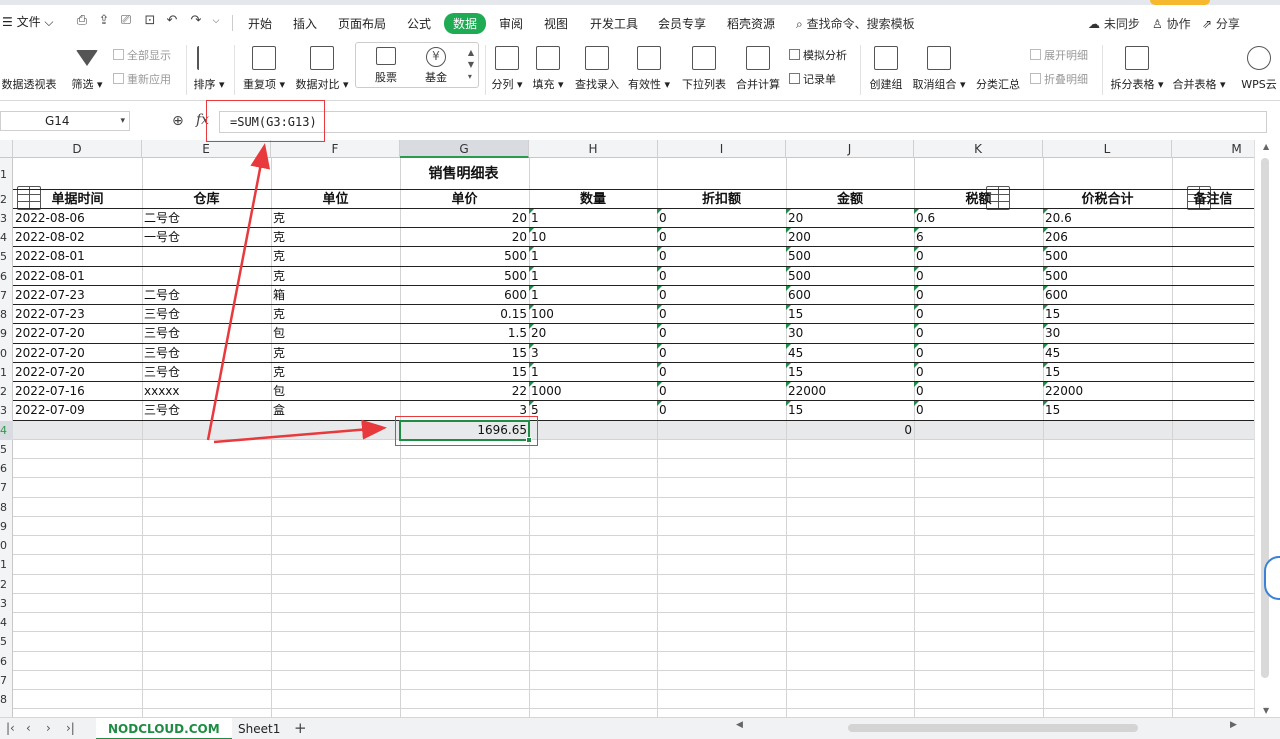 This screenshot has height=739, width=1280. I want to click on tab-watermark: NODCLOUD.COM, so click(164, 728).